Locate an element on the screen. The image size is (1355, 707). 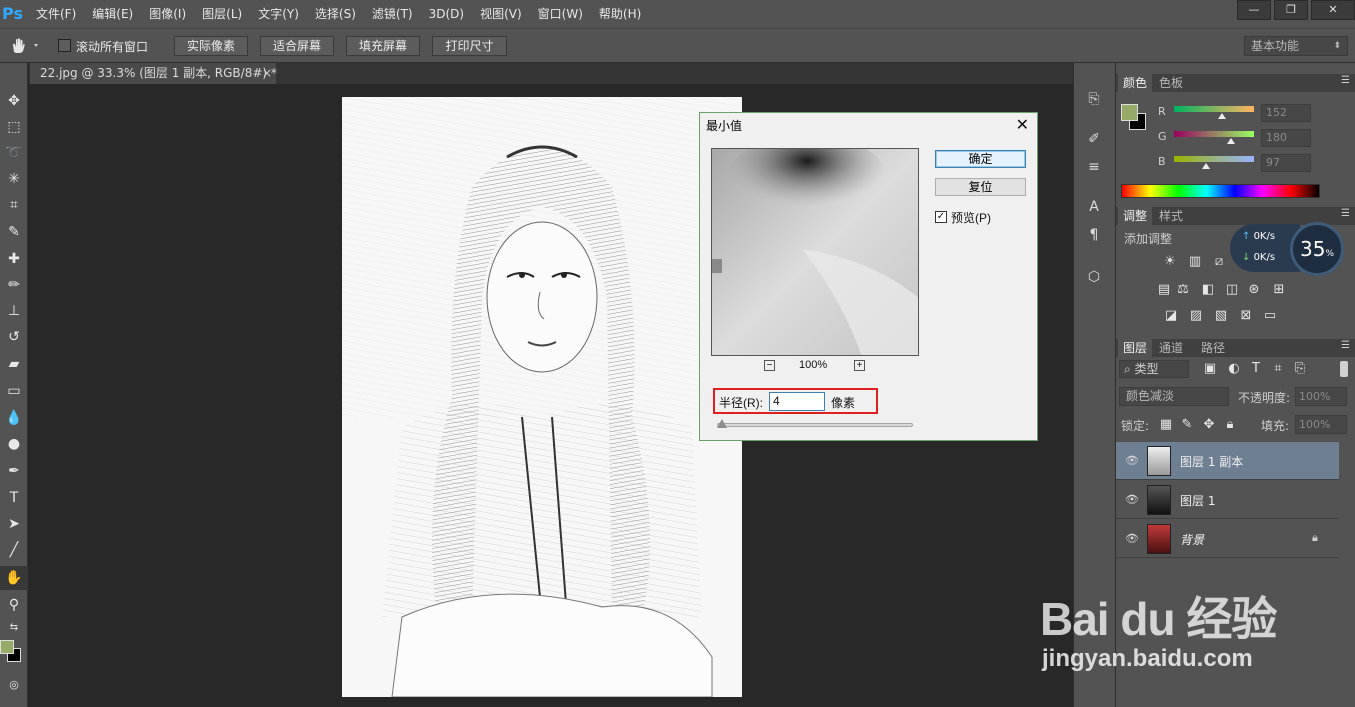
path-selection-tool-icon: ➤ is located at coordinates (14, 524).